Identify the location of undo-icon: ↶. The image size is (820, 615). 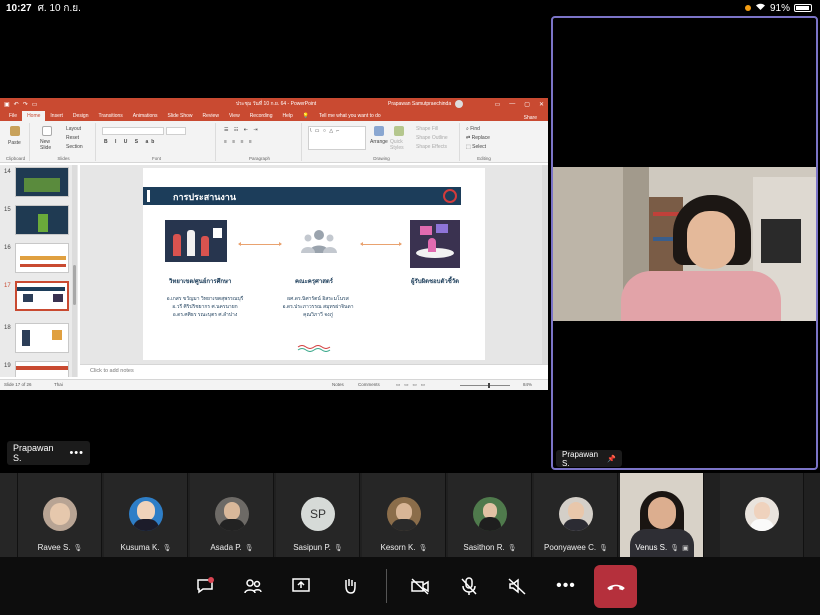
(16, 104).